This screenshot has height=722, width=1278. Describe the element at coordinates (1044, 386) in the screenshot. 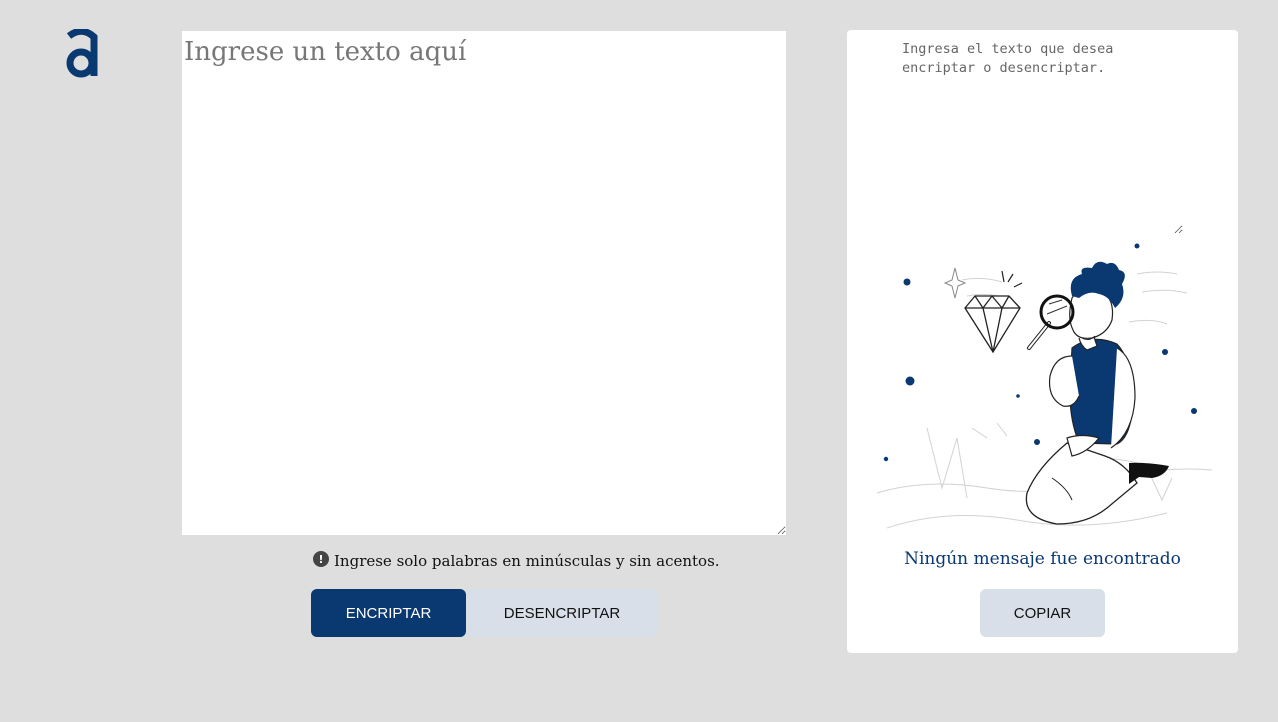

I see `person-with-magnifier-illustration` at that location.